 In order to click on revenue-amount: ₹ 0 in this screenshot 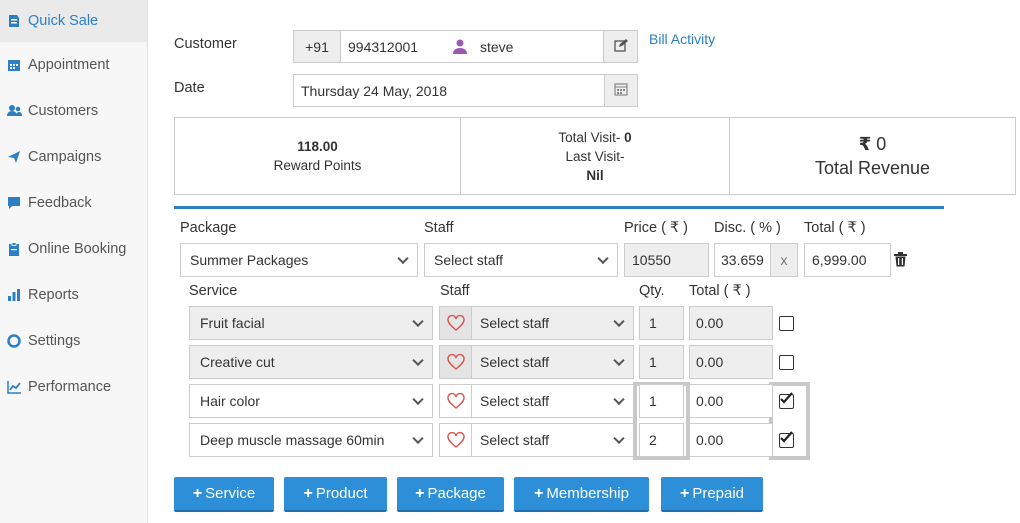, I will do `click(873, 144)`.